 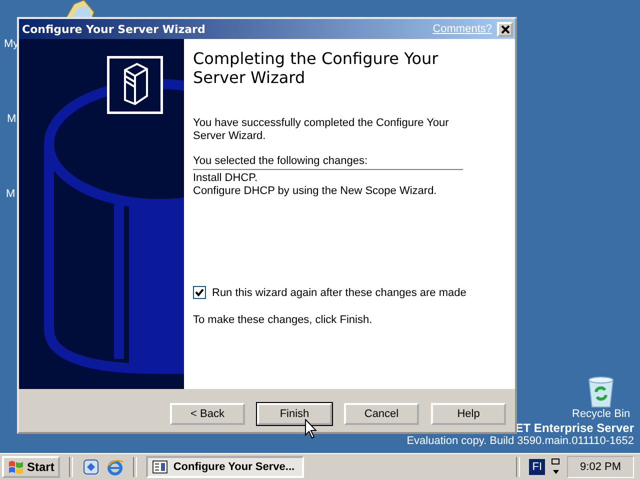 What do you see at coordinates (381, 414) in the screenshot?
I see `wizard-button: Cancel` at bounding box center [381, 414].